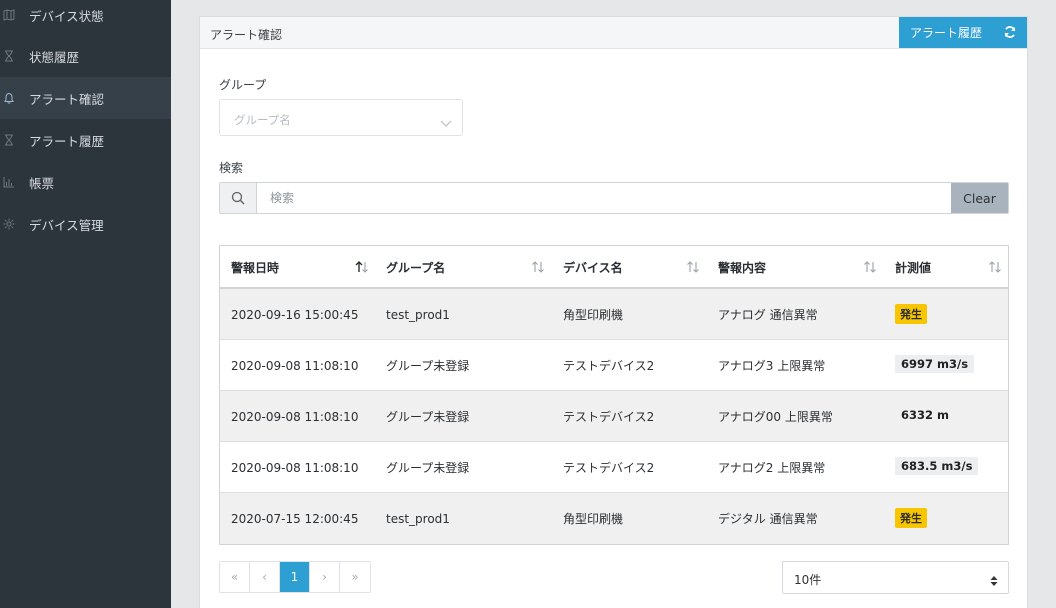 This screenshot has width=1056, height=608. Describe the element at coordinates (85, 56) in the screenshot. I see `sidebar-item-status-history: 状態履歴` at that location.